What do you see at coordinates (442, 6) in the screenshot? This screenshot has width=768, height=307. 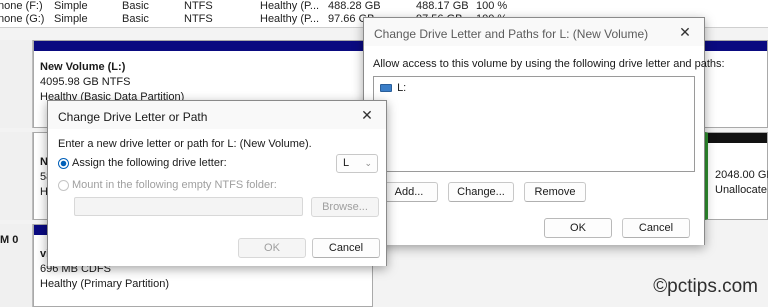 I see `volume-free: 488.17 GB` at bounding box center [442, 6].